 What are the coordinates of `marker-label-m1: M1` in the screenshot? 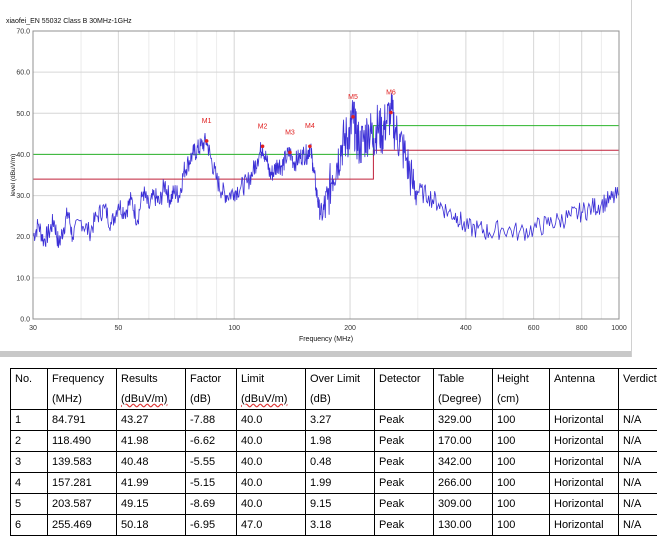 It's located at (207, 121).